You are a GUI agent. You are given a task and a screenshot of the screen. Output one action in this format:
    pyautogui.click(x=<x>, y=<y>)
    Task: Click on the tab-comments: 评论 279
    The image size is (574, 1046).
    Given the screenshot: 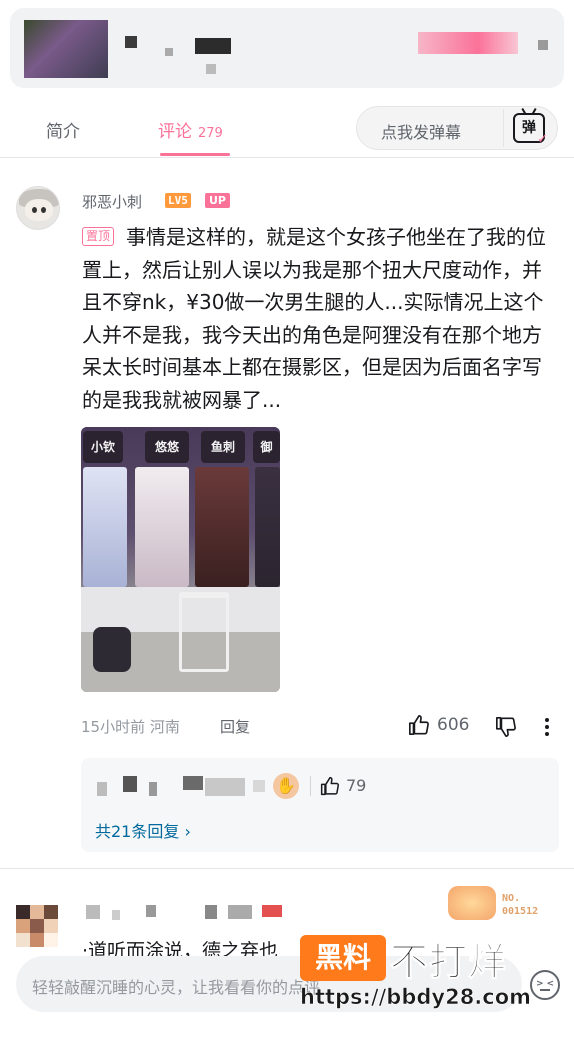 What is the action you would take?
    pyautogui.click(x=190, y=129)
    